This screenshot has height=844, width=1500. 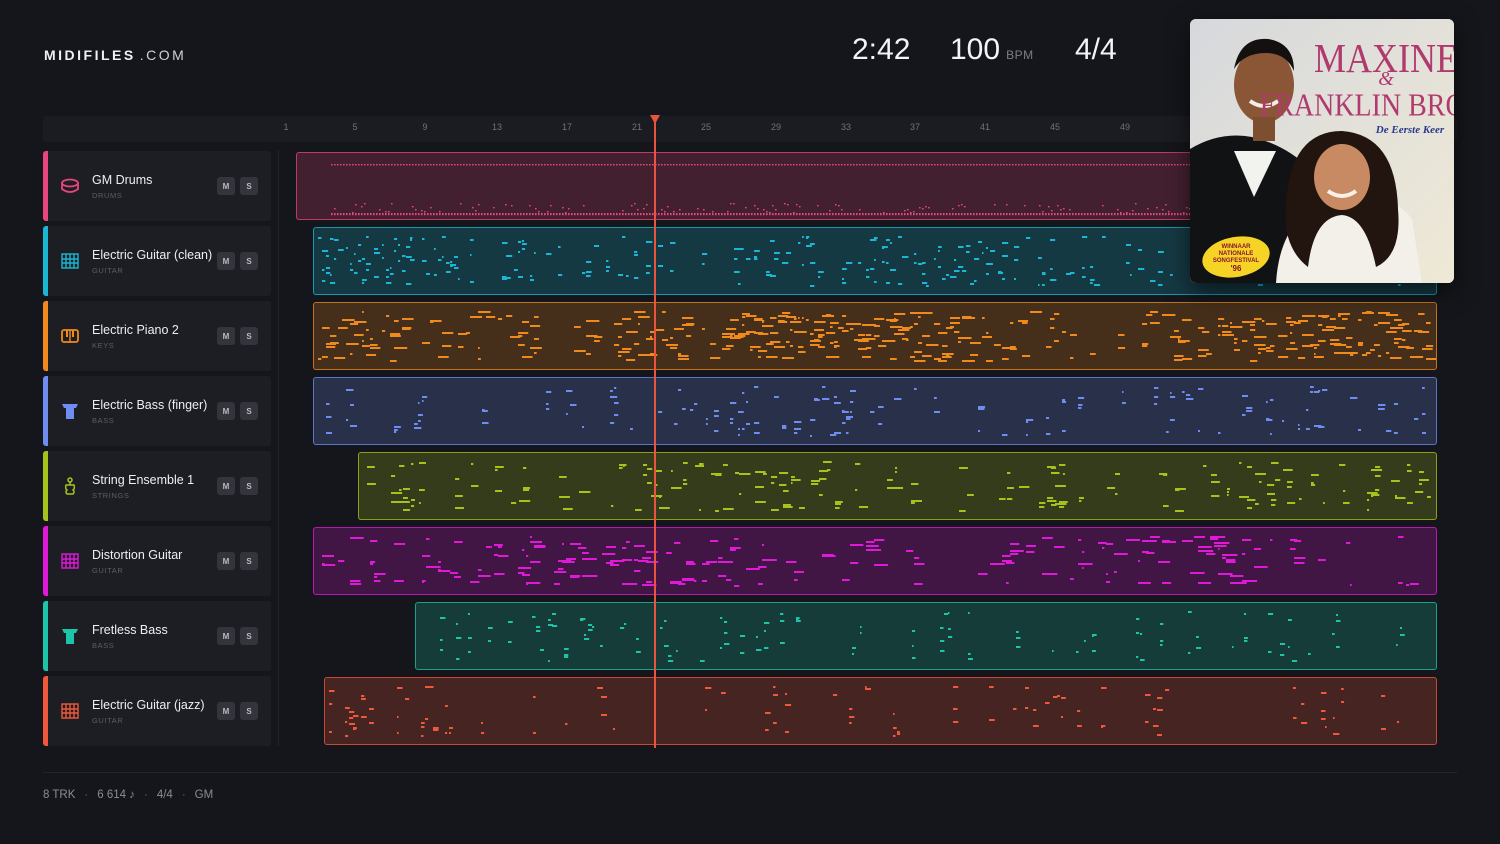 What do you see at coordinates (150, 405) in the screenshot?
I see `track-name: Electric Bass (finger)` at bounding box center [150, 405].